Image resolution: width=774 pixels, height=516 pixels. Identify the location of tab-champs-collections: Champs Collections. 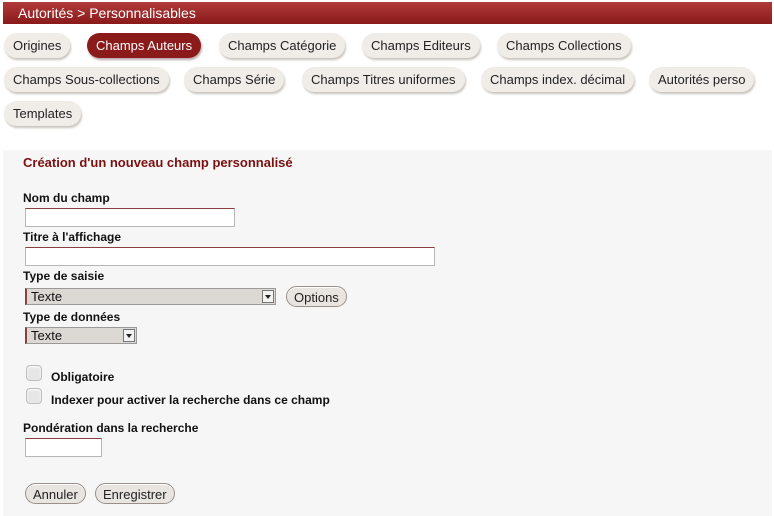
(564, 45).